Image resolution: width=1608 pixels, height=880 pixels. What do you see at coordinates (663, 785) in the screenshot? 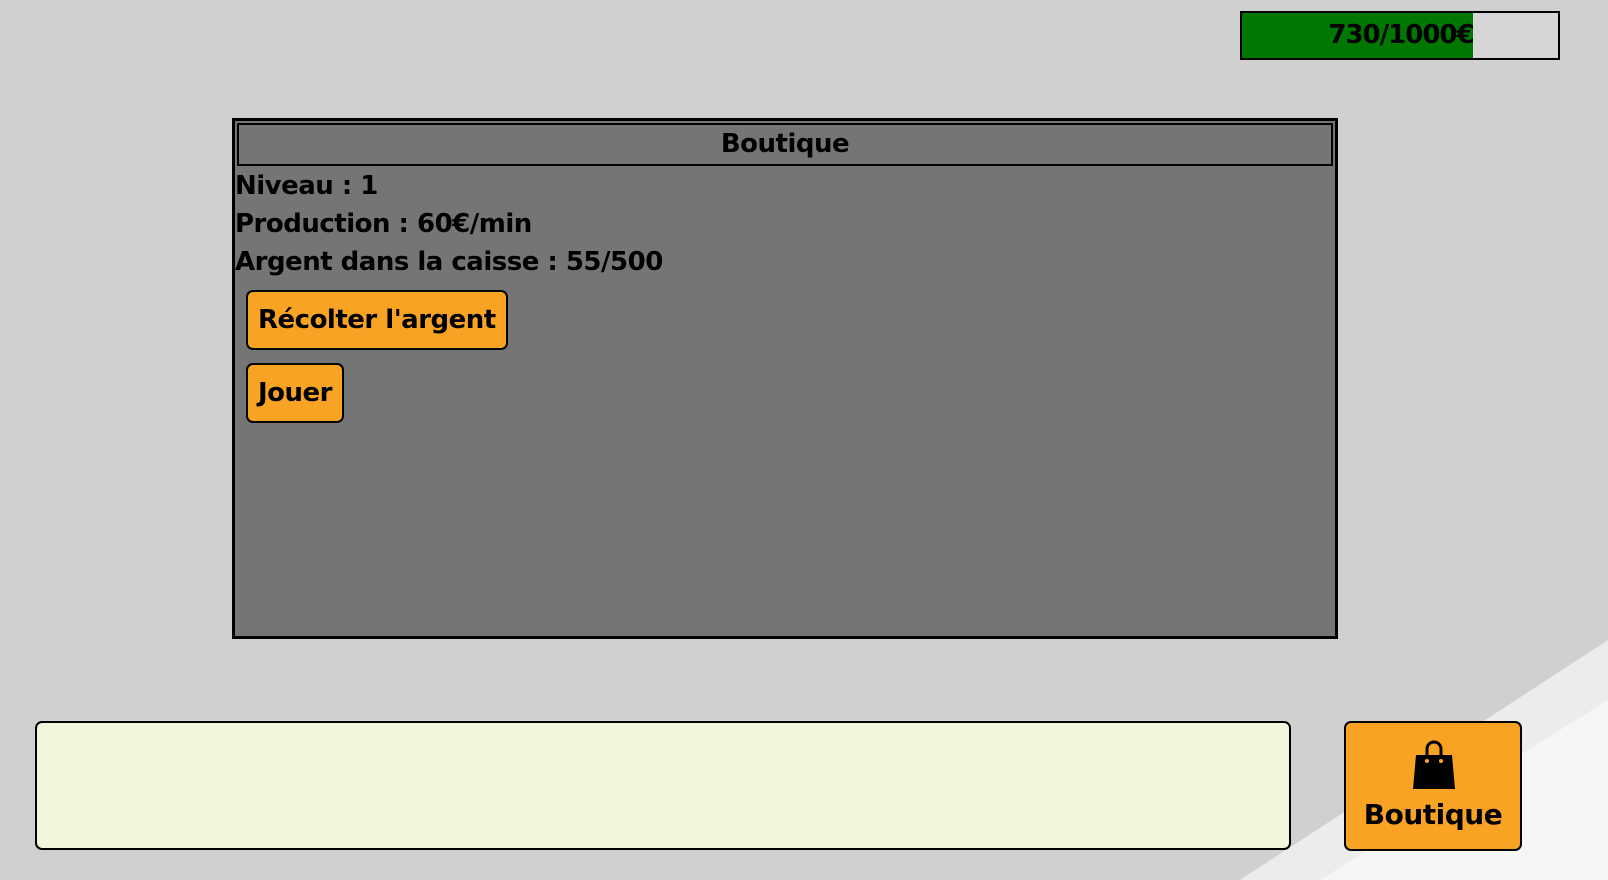
I see `message-box` at bounding box center [663, 785].